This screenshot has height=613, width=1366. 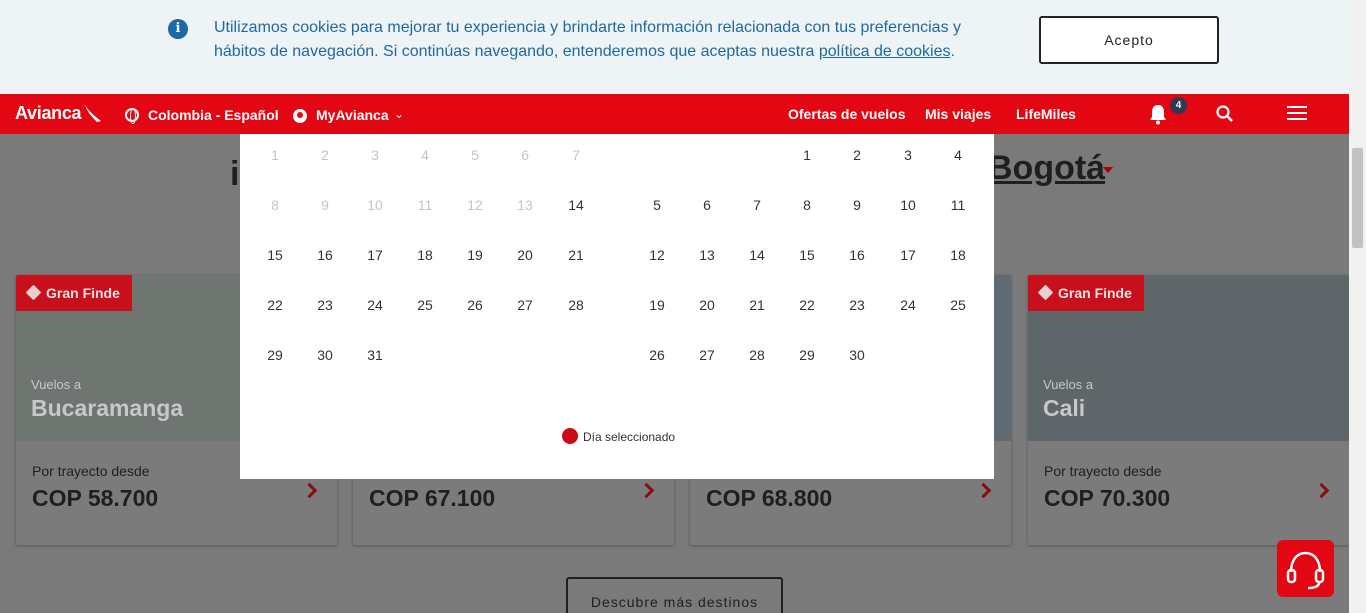 I want to click on price: COP 58.700, so click(x=95, y=498).